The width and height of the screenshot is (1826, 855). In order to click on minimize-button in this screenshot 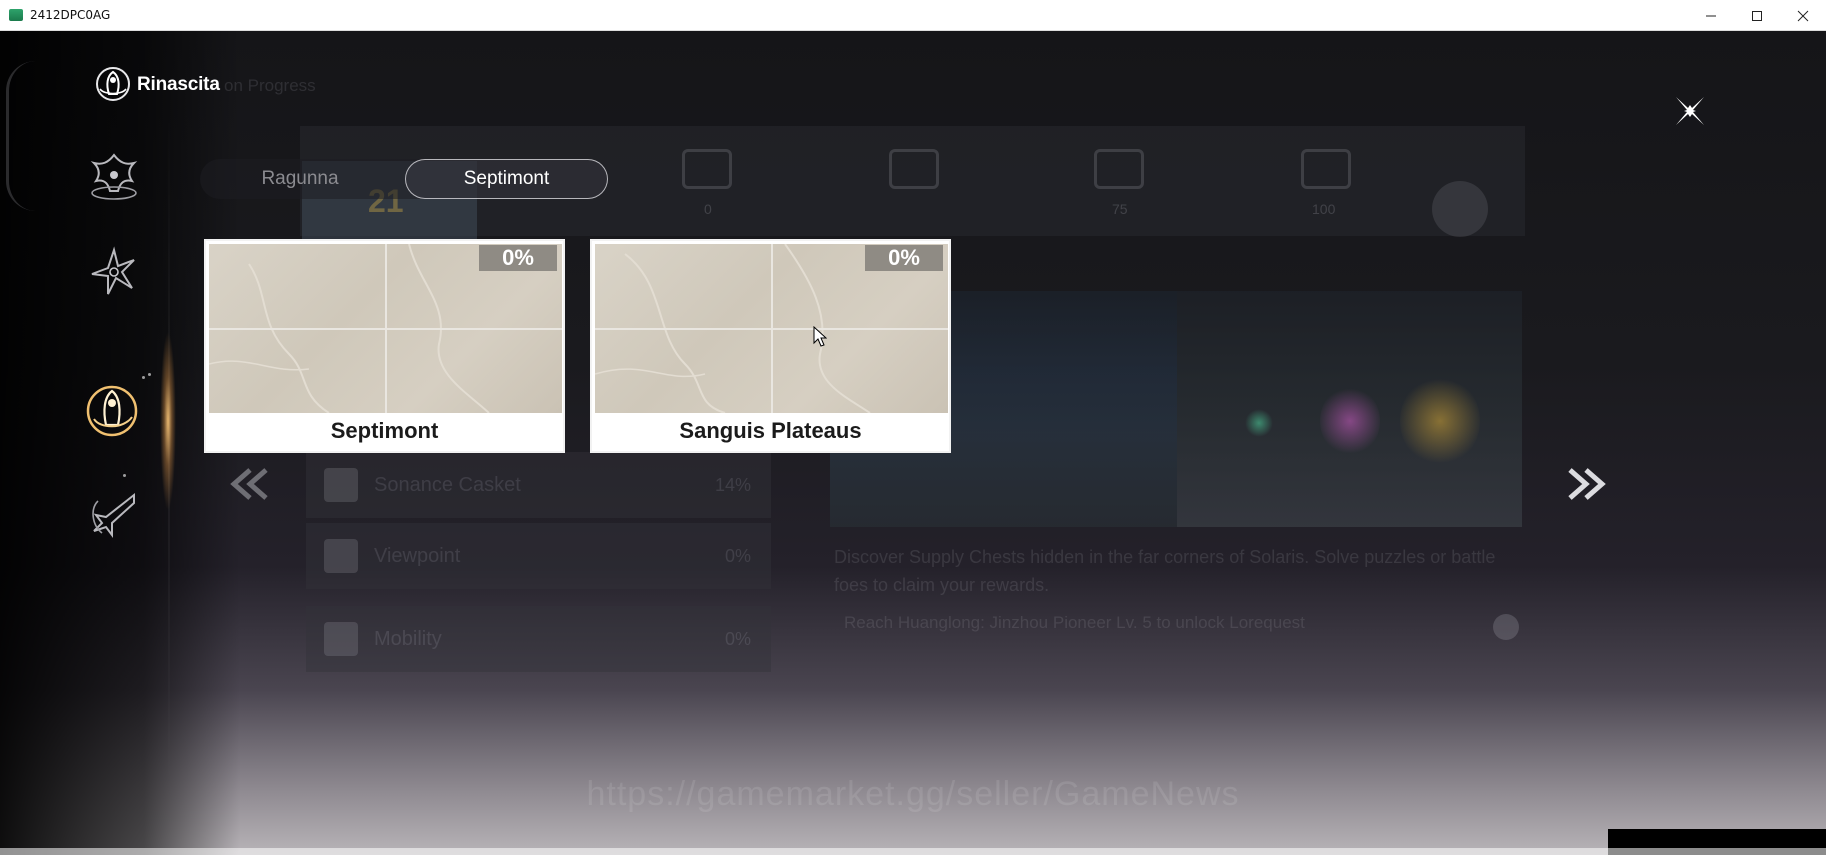, I will do `click(1711, 15)`.